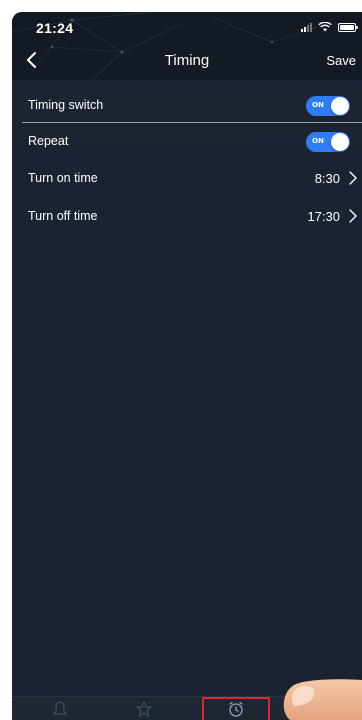 Image resolution: width=362 pixels, height=720 pixels. What do you see at coordinates (187, 178) in the screenshot?
I see `turn-on-time-row: Turn on time 8:30` at bounding box center [187, 178].